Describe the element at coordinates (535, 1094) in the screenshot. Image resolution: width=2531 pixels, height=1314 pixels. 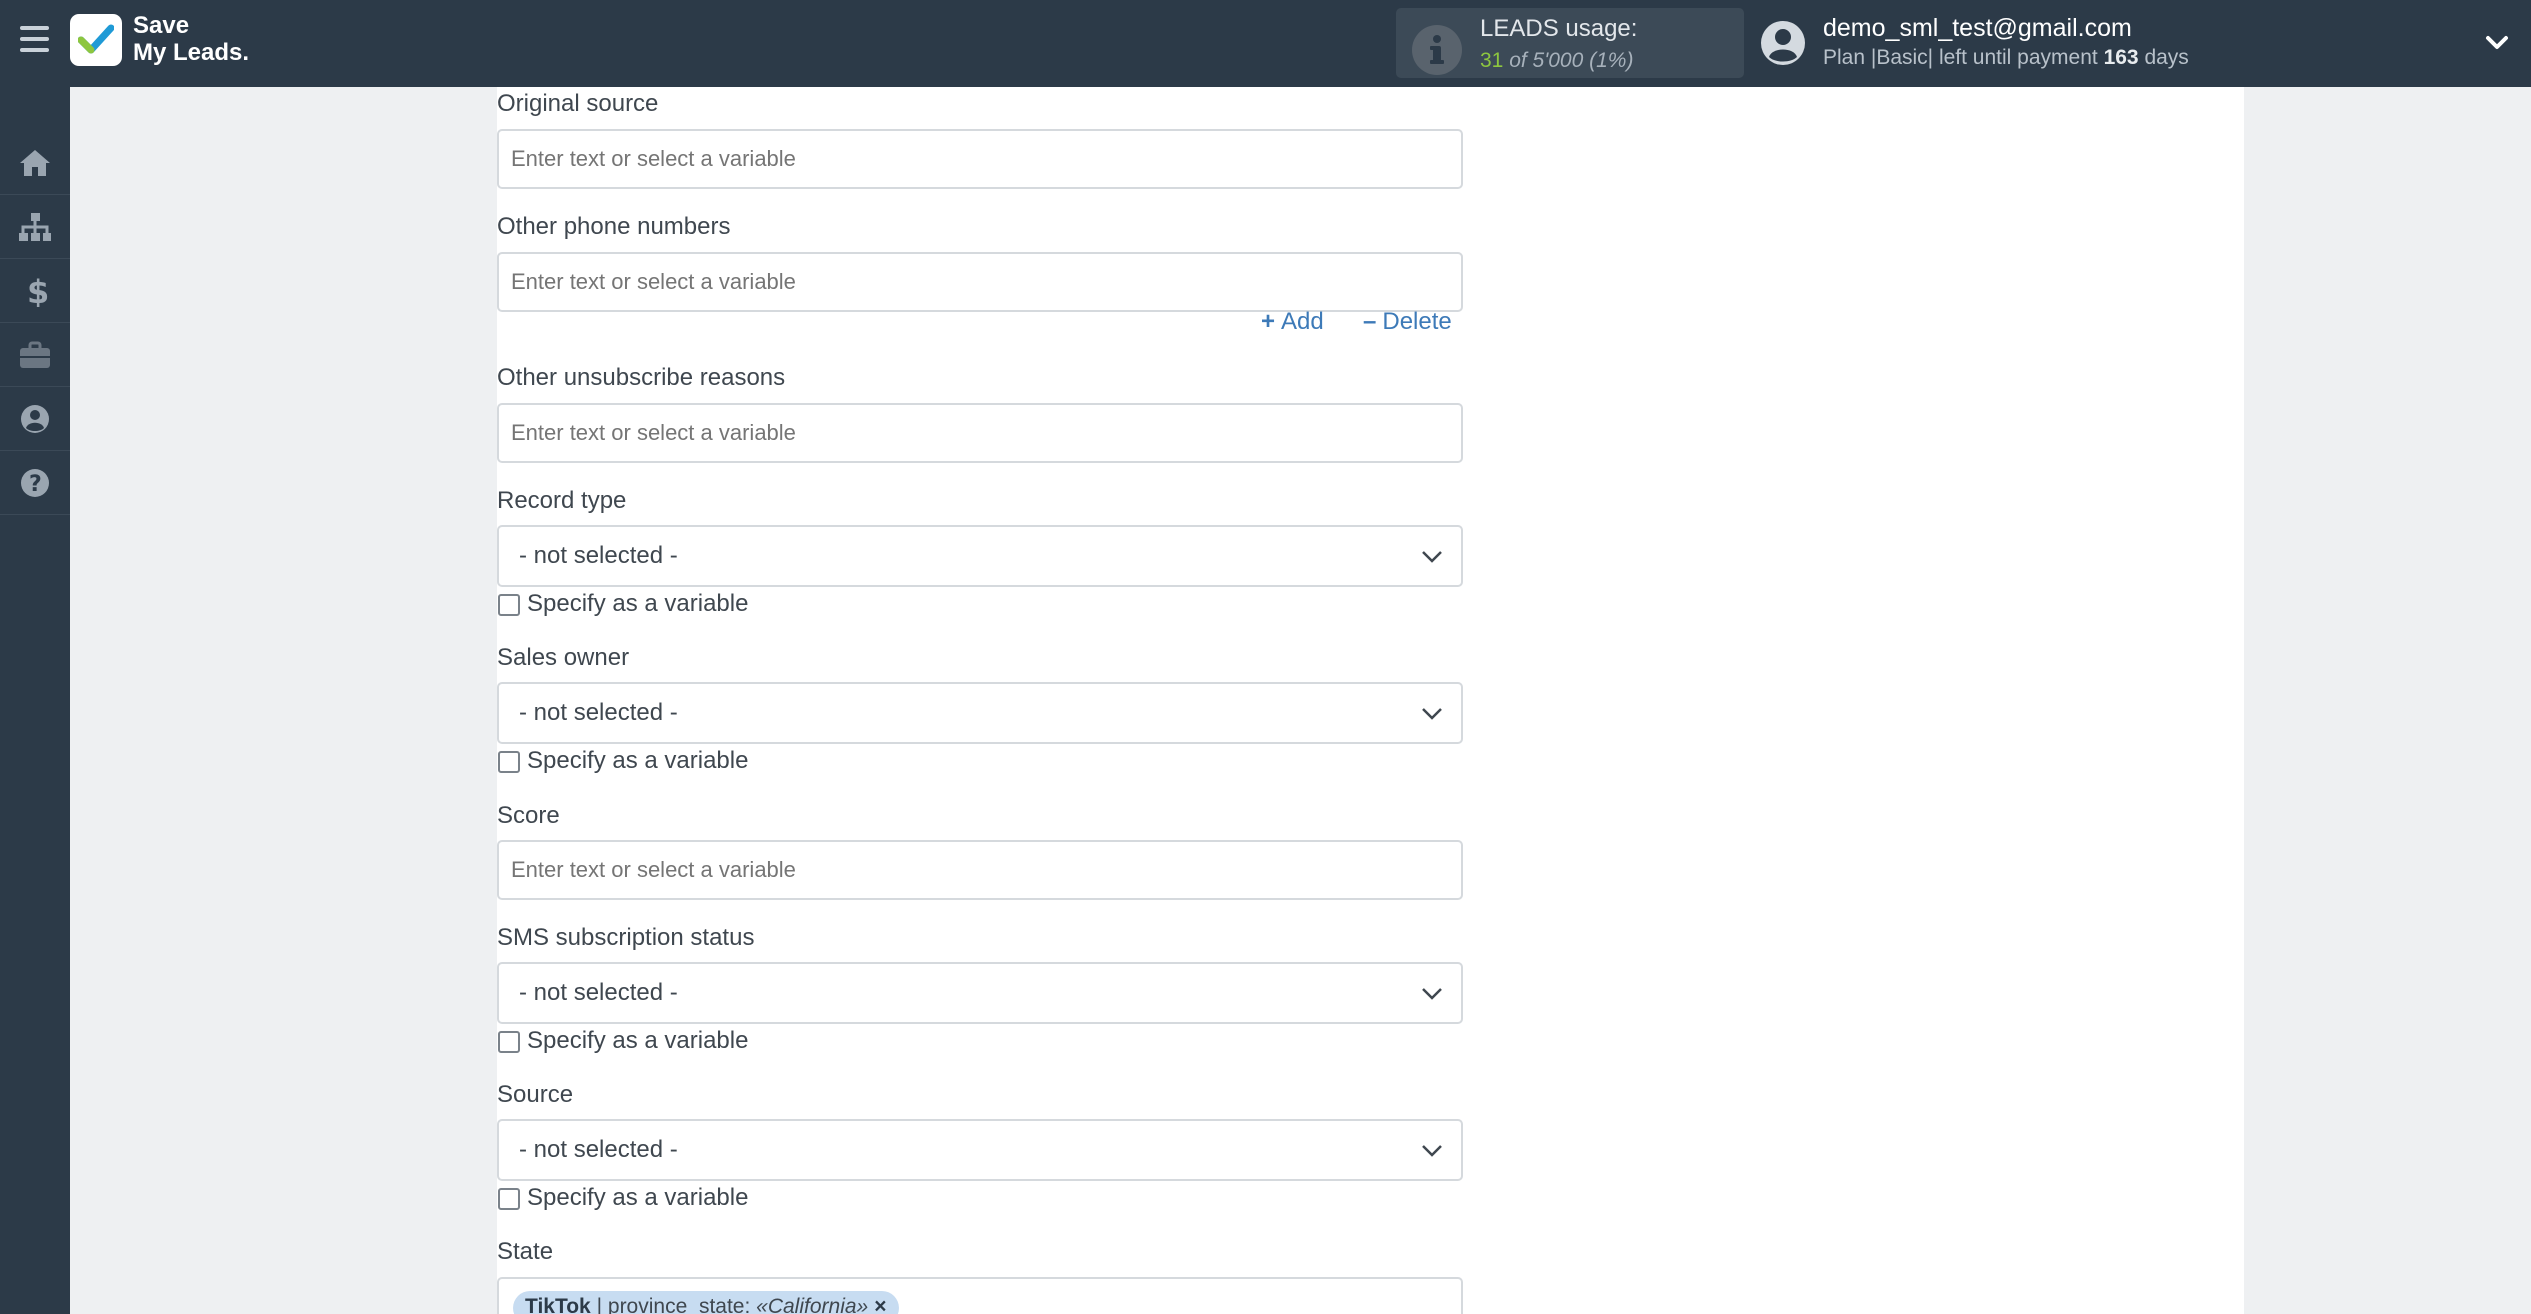
I see `source-label: Source` at that location.